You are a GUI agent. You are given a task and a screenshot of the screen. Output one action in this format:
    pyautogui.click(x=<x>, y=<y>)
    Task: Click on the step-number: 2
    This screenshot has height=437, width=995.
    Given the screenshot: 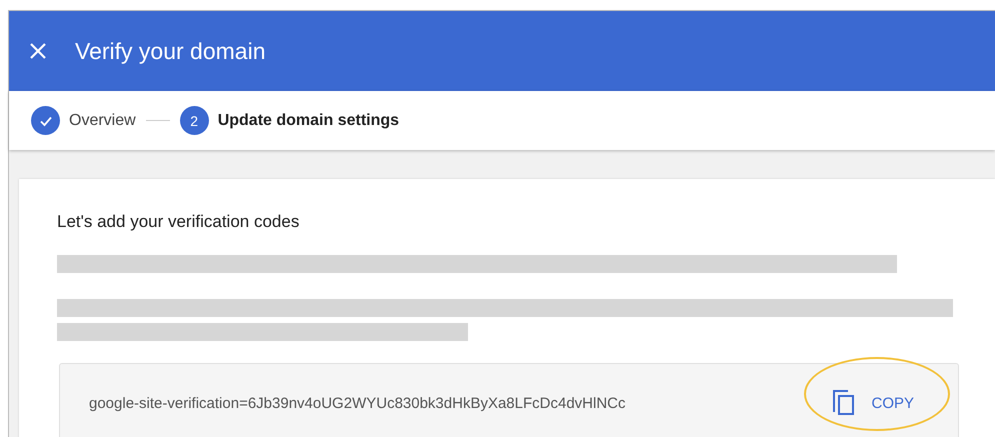 What is the action you would take?
    pyautogui.click(x=194, y=120)
    